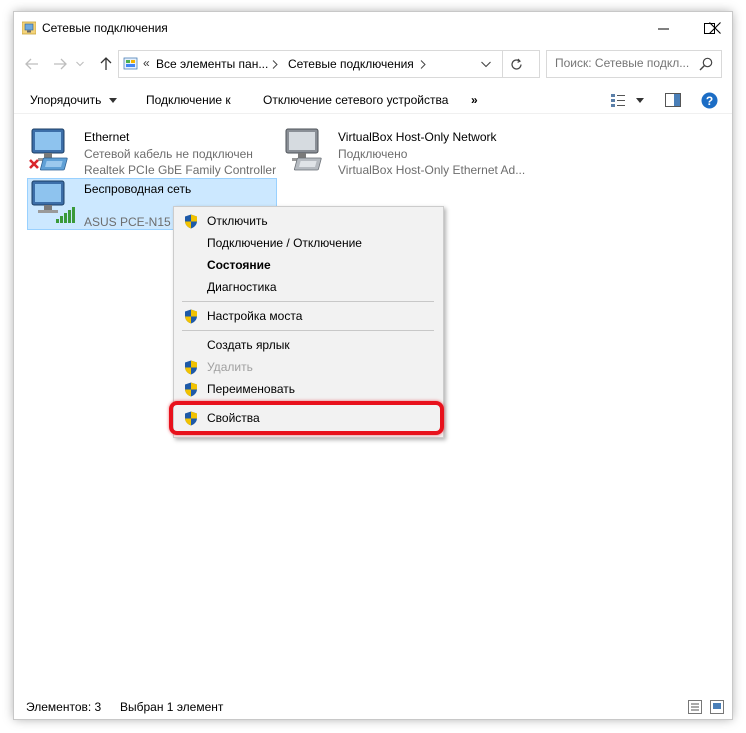 The width and height of the screenshot is (746, 733). I want to click on help-icon: ?, so click(709, 100).